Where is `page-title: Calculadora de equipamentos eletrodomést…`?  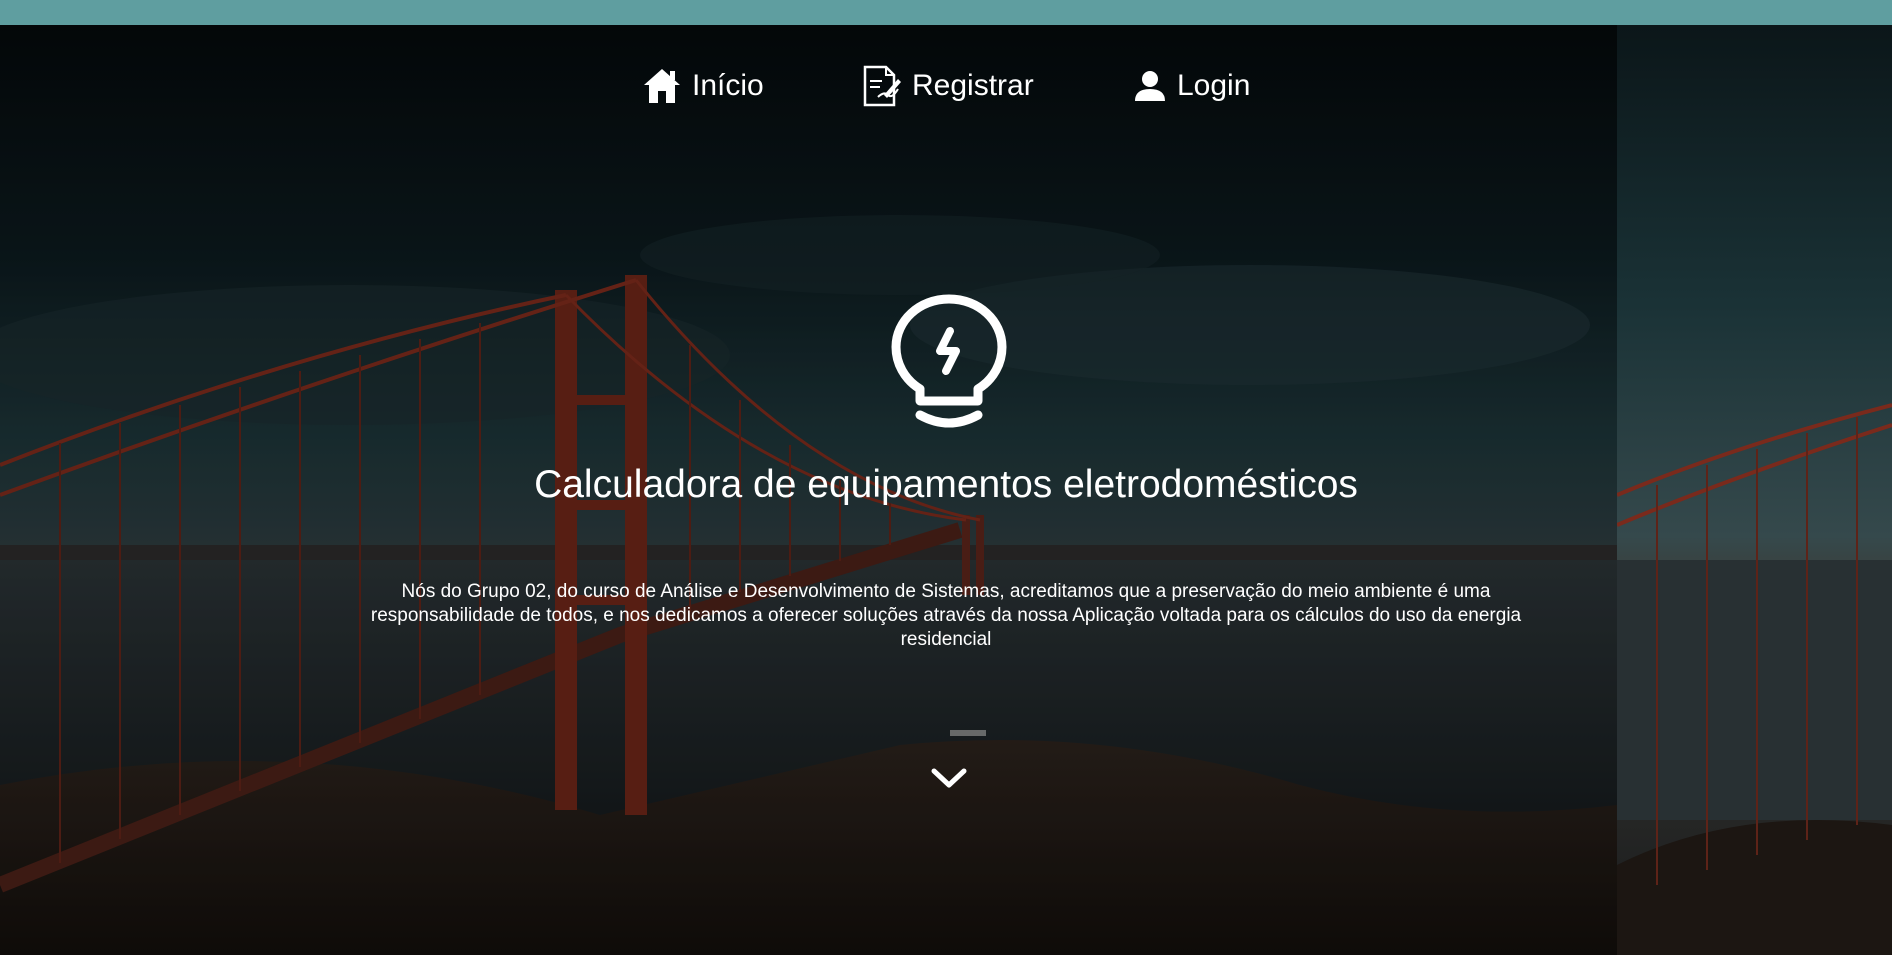 page-title: Calculadora de equipamentos eletrodomést… is located at coordinates (946, 484).